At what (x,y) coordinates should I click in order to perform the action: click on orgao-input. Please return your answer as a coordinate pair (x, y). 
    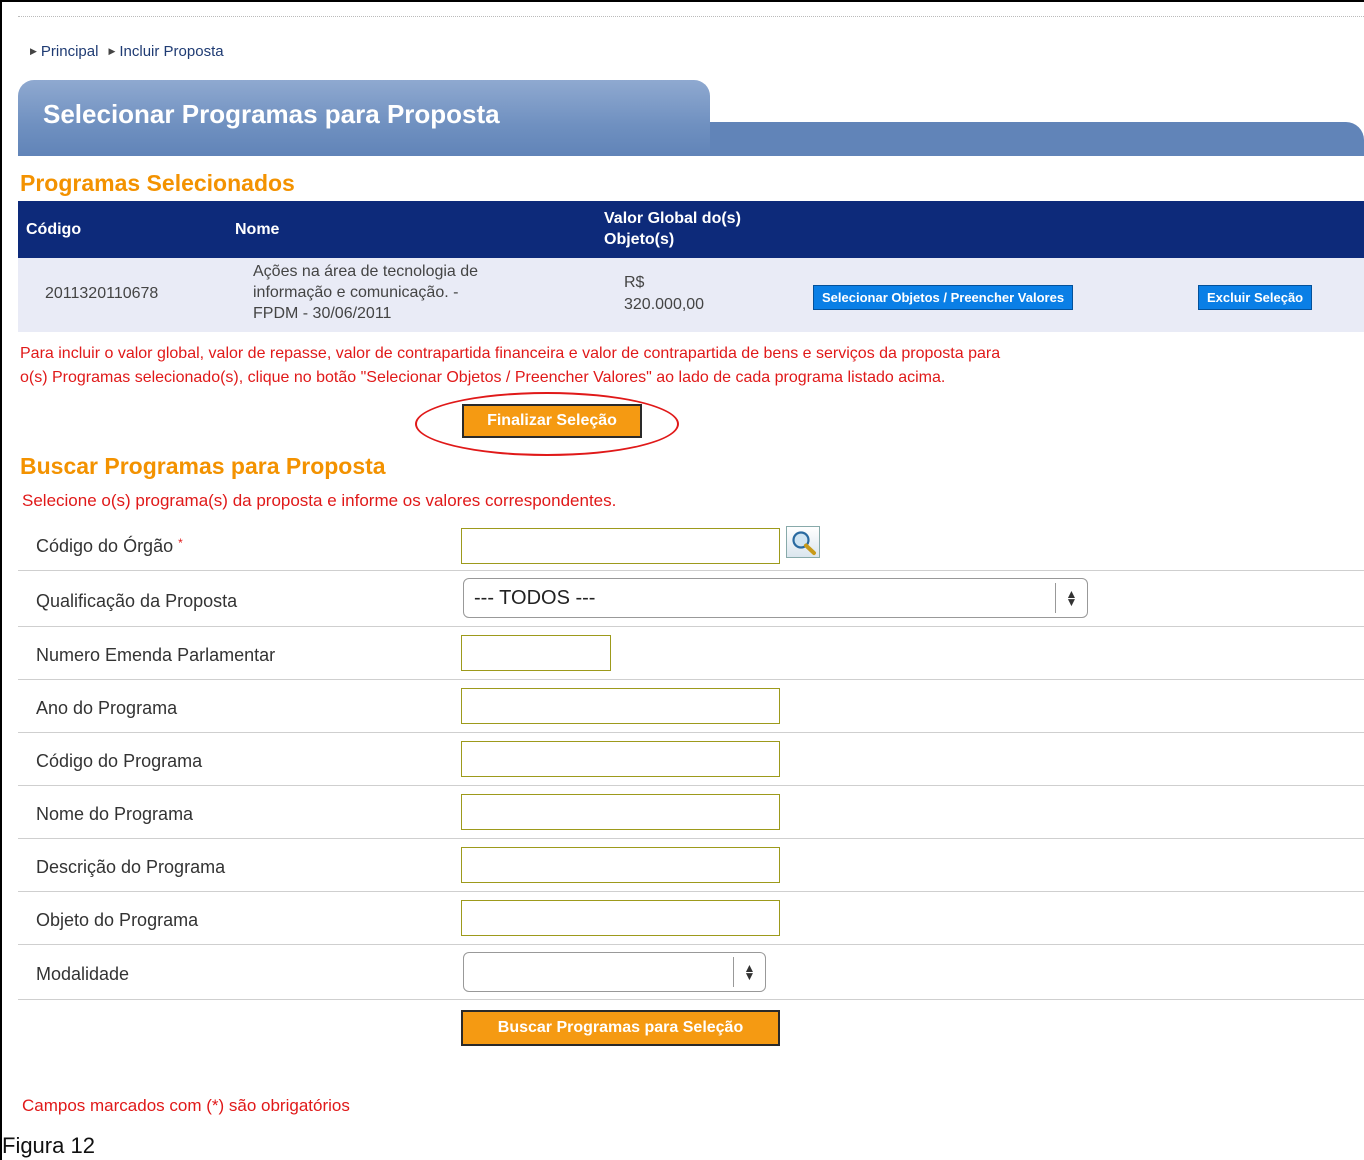
    Looking at the image, I should click on (620, 546).